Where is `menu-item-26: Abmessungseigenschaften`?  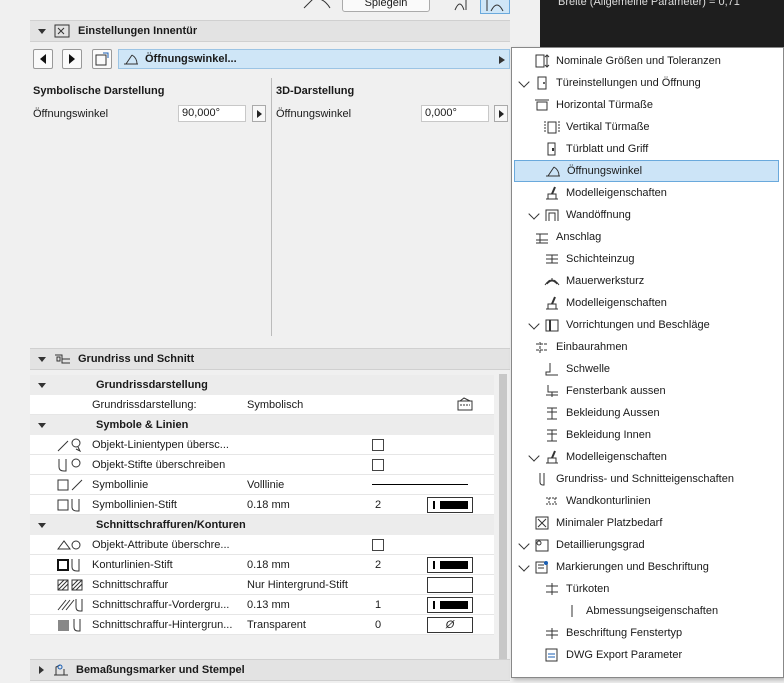
menu-item-26: Abmessungseigenschaften is located at coordinates (647, 611).